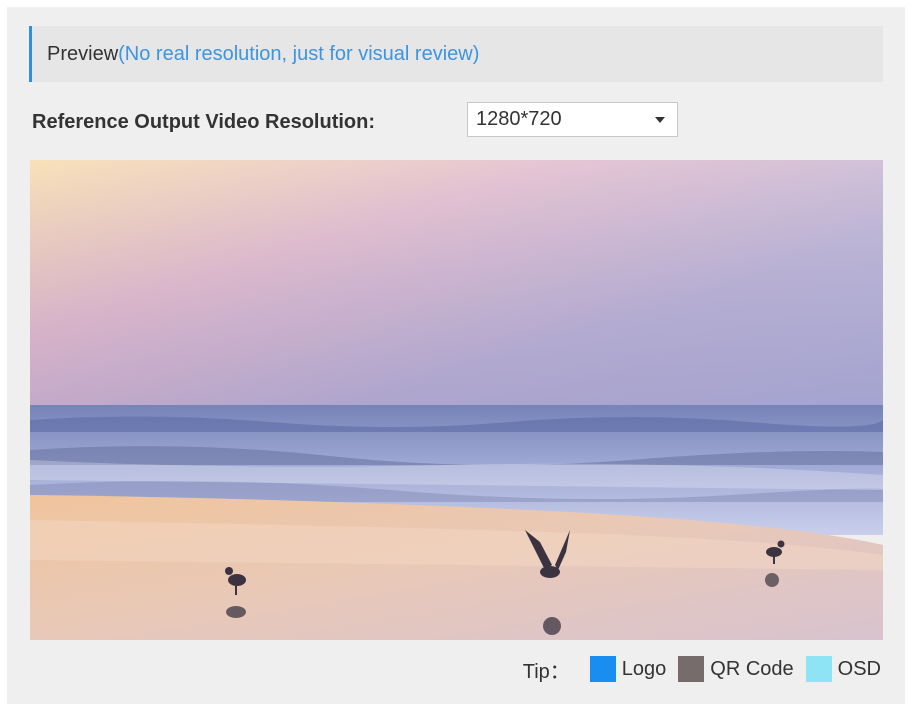 This screenshot has height=711, width=912. What do you see at coordinates (83, 53) in the screenshot?
I see `preview-title: Preview` at bounding box center [83, 53].